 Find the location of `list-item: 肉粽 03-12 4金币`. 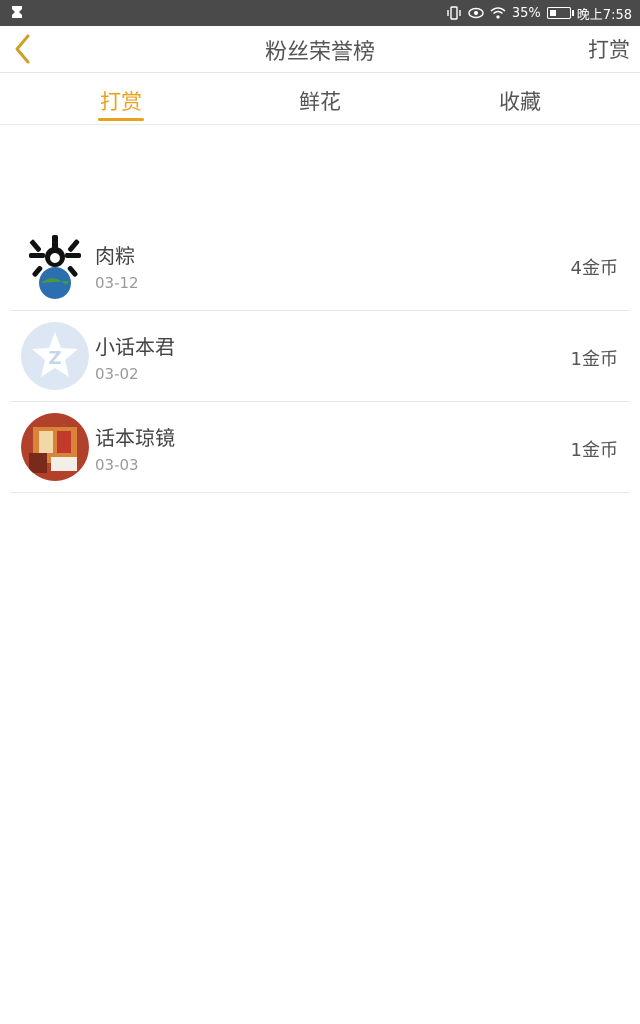

list-item: 肉粽 03-12 4金币 is located at coordinates (320, 265).